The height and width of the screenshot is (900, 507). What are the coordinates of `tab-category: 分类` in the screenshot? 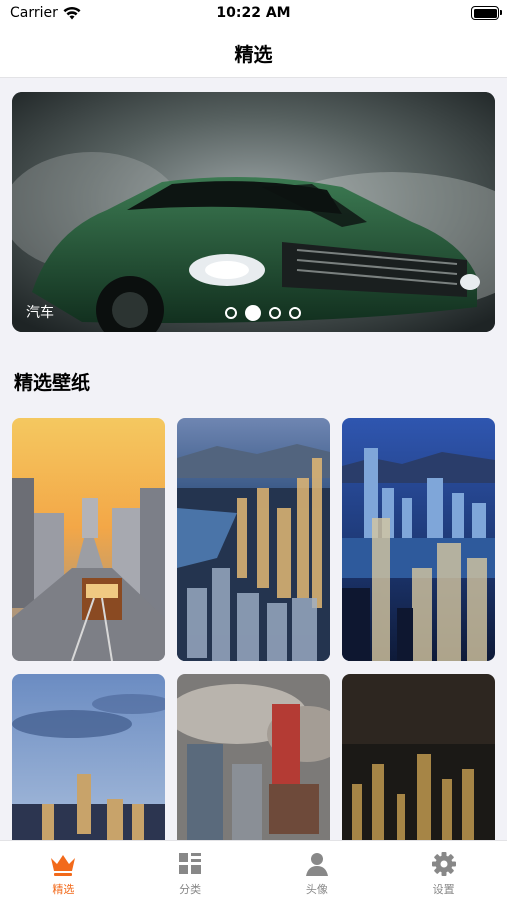 It's located at (190, 870).